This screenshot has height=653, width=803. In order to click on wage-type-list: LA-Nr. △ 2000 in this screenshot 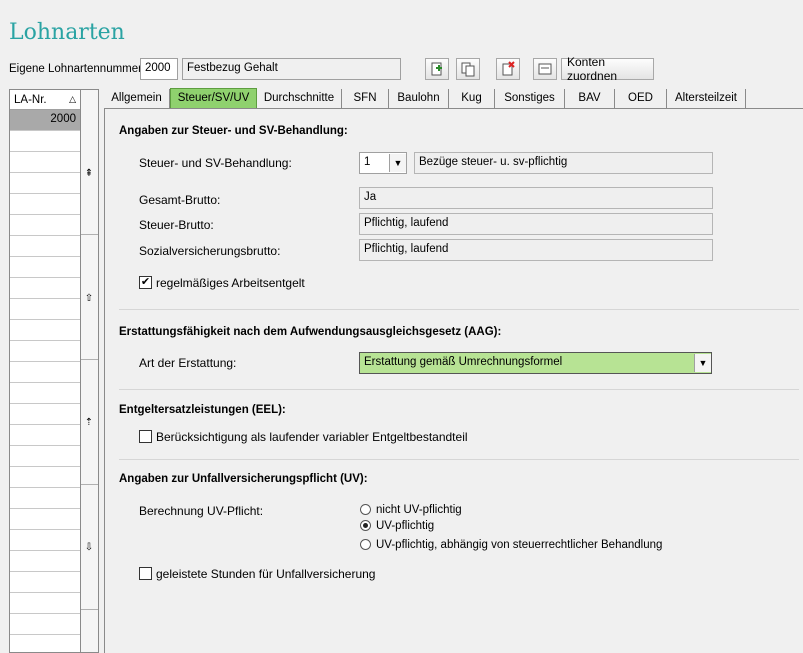, I will do `click(45, 371)`.